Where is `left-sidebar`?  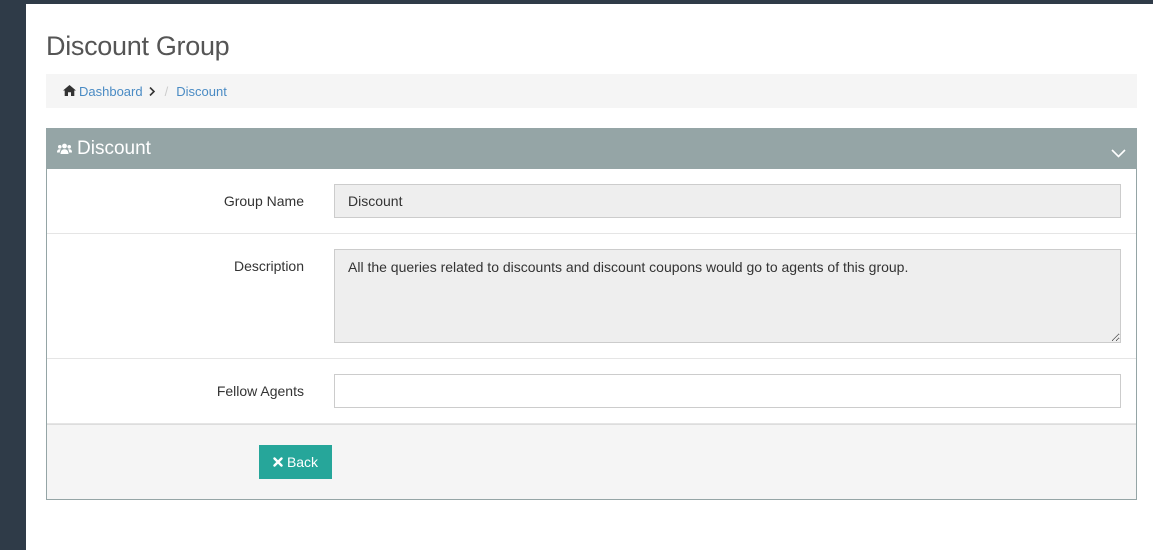 left-sidebar is located at coordinates (13, 275).